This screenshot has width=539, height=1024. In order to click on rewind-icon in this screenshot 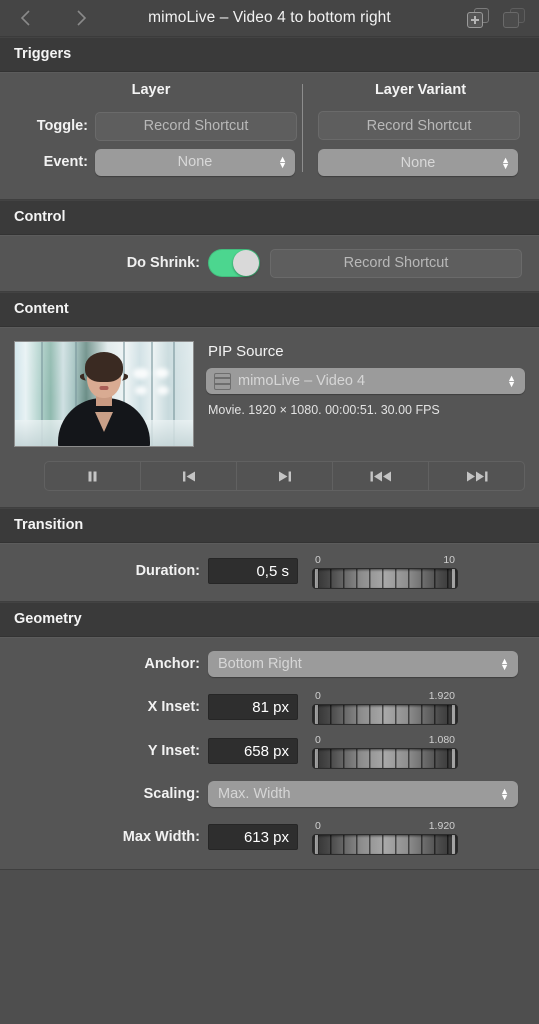, I will do `click(380, 476)`.